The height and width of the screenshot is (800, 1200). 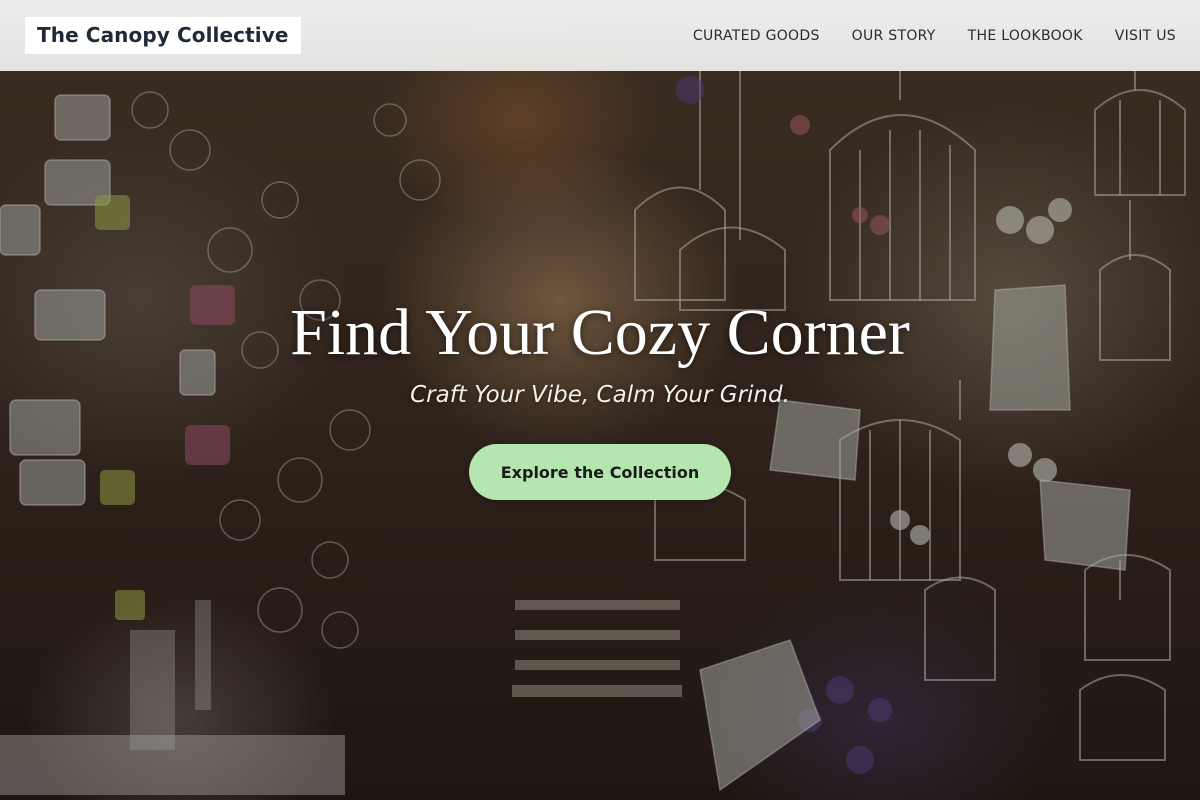 What do you see at coordinates (1145, 36) in the screenshot?
I see `nav-link-visit-us: VISIT US` at bounding box center [1145, 36].